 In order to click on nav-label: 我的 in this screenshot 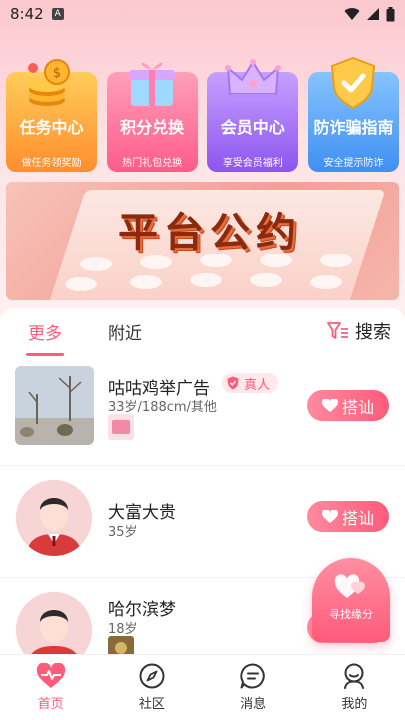, I will do `click(354, 704)`.